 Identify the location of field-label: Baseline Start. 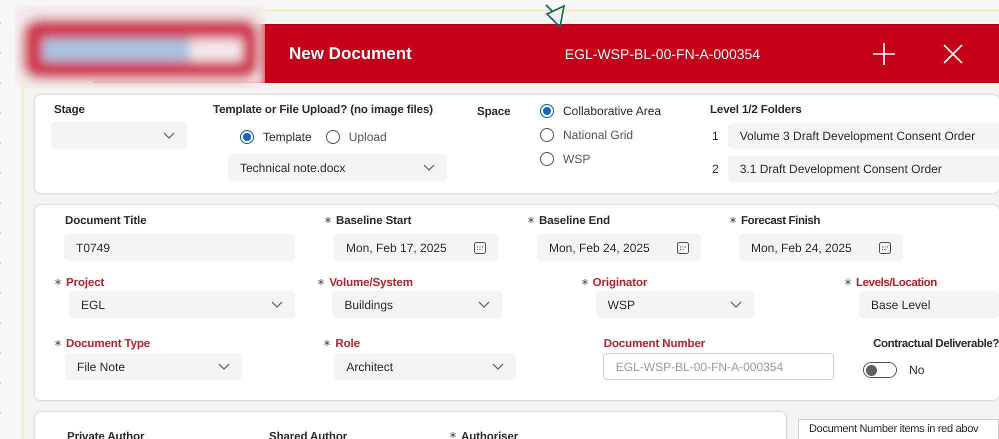
(374, 221).